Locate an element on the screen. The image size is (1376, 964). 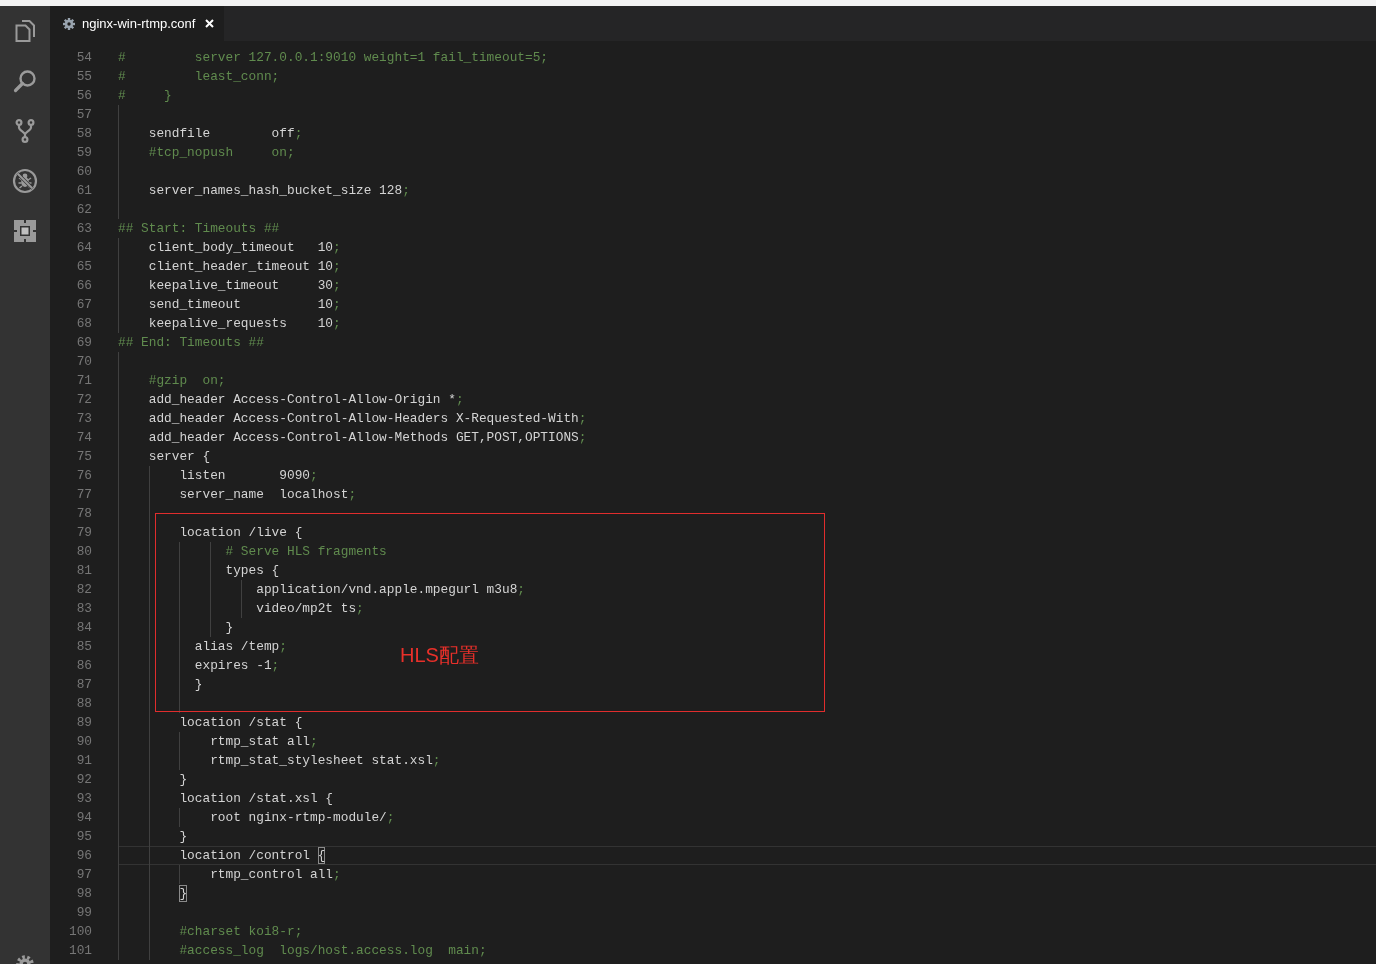
line-number: 56 is located at coordinates (84, 95).